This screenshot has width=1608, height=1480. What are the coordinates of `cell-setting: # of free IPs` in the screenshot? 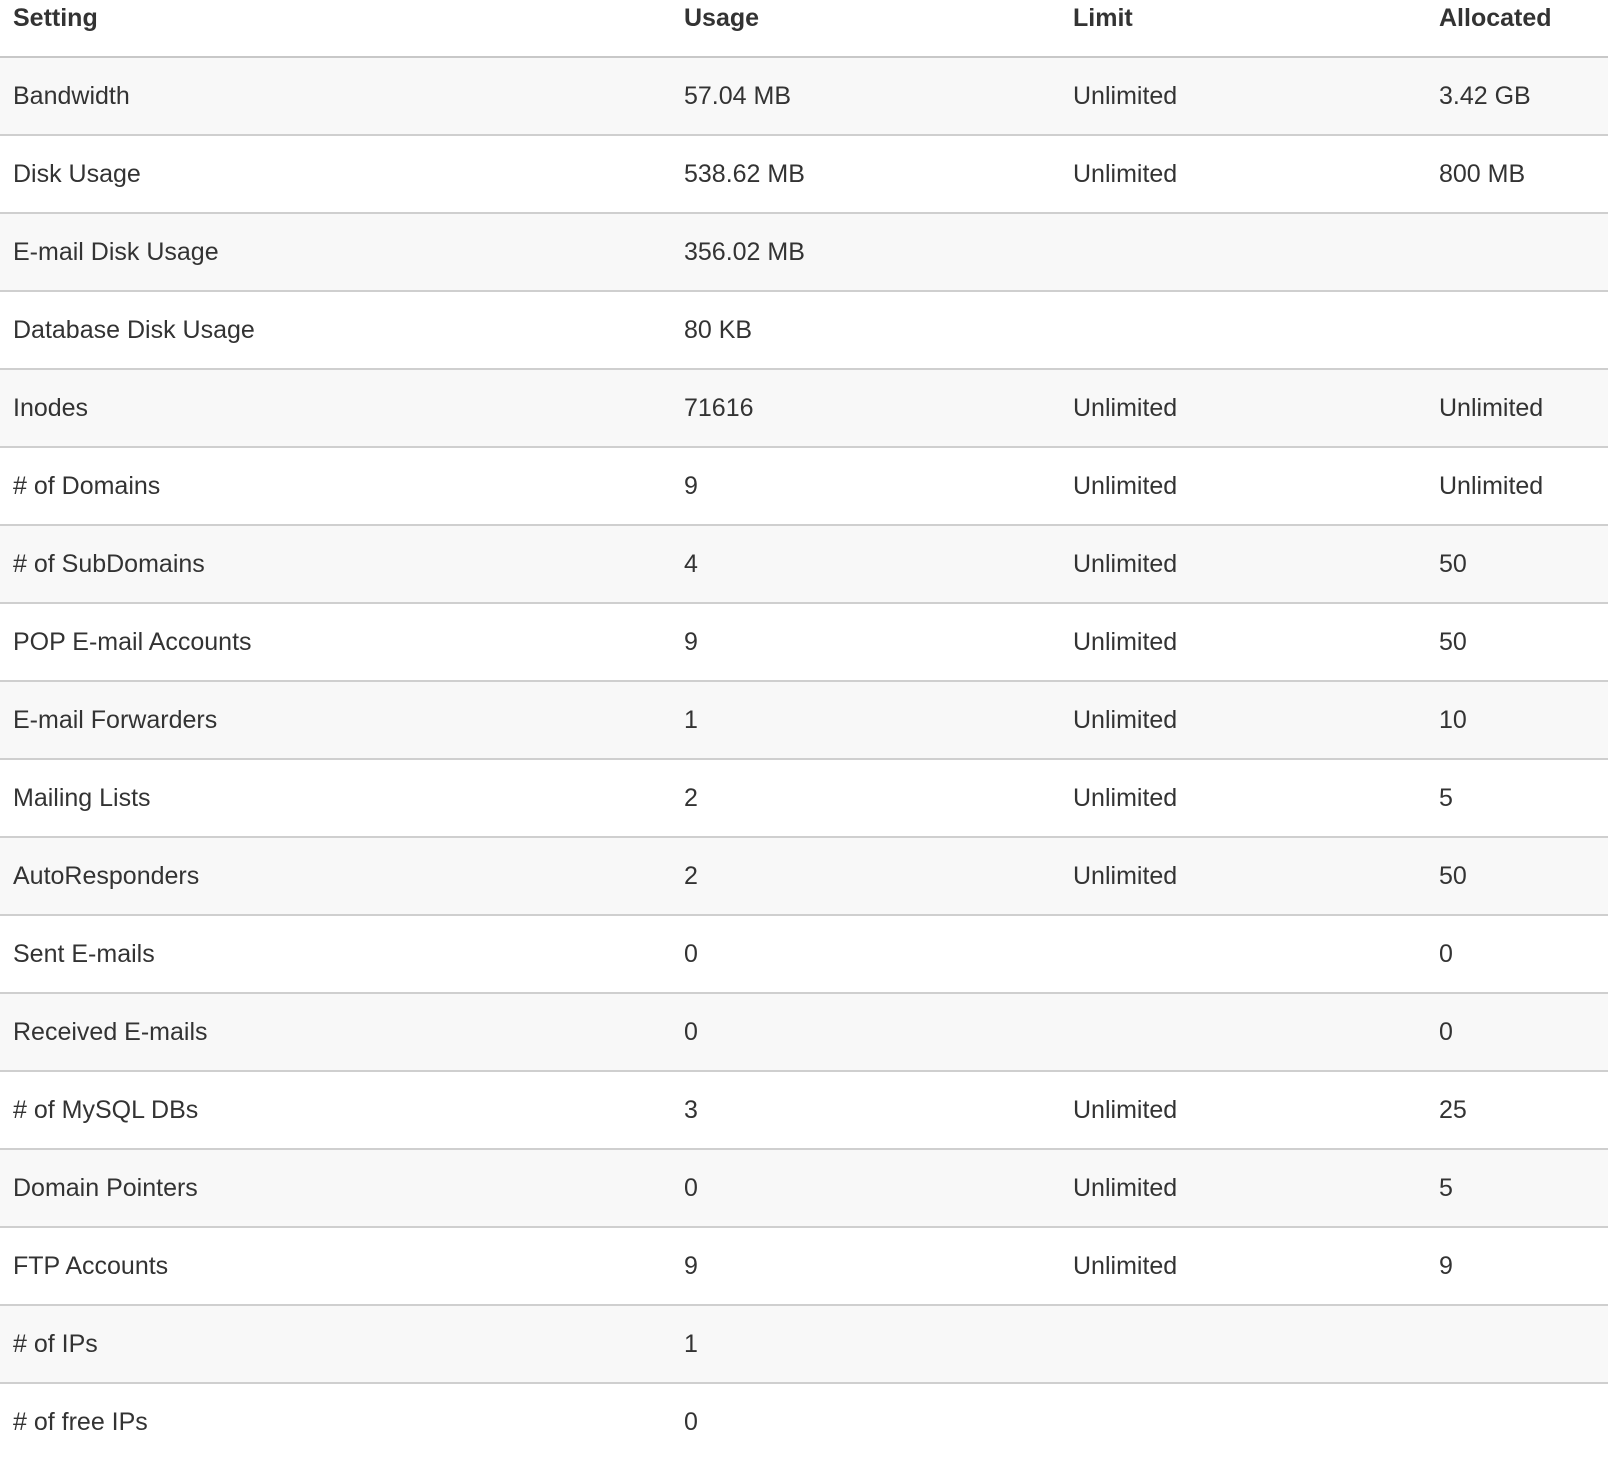 It's located at (336, 1422).